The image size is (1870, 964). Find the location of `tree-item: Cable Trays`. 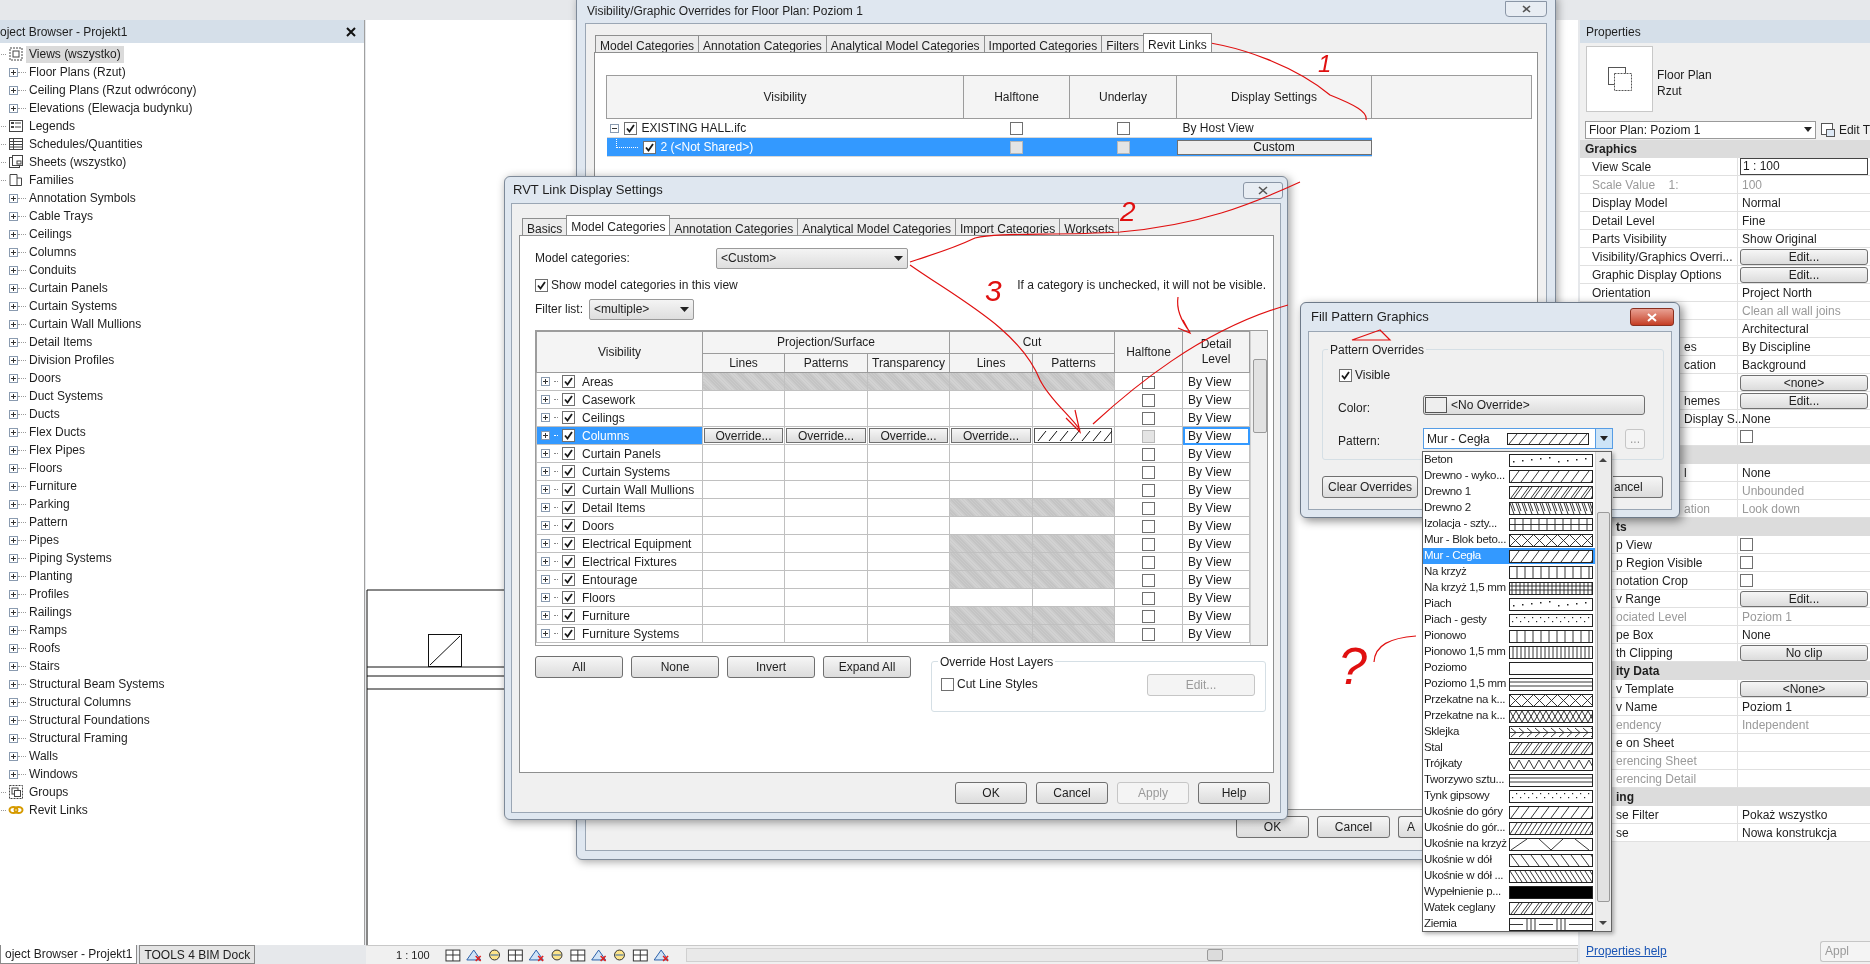

tree-item: Cable Trays is located at coordinates (61, 216).